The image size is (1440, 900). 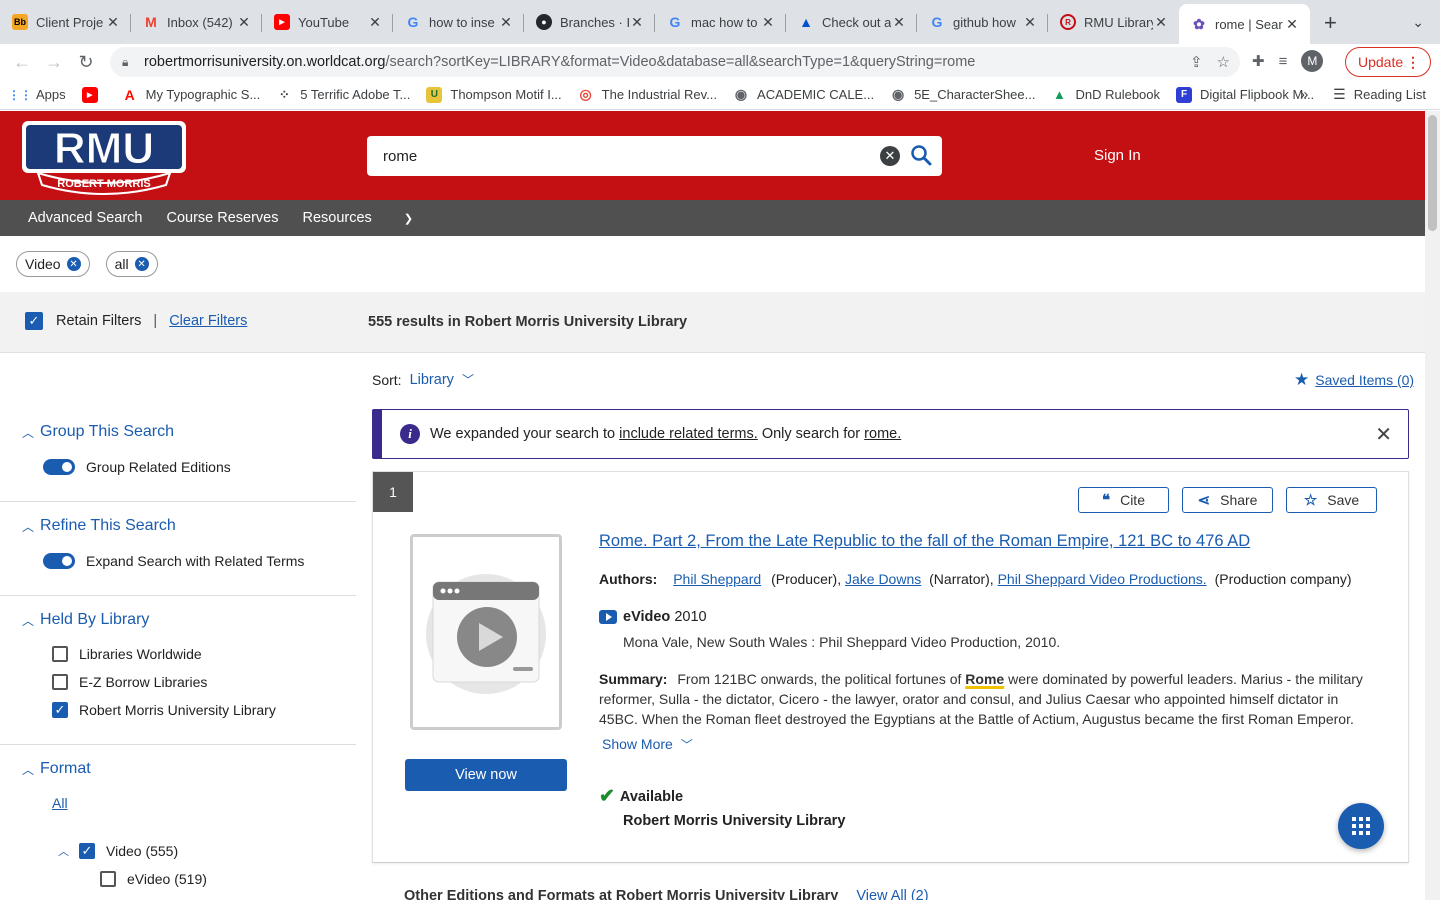 I want to click on extensions-puzzle-icon: ✚, so click(x=1258, y=61).